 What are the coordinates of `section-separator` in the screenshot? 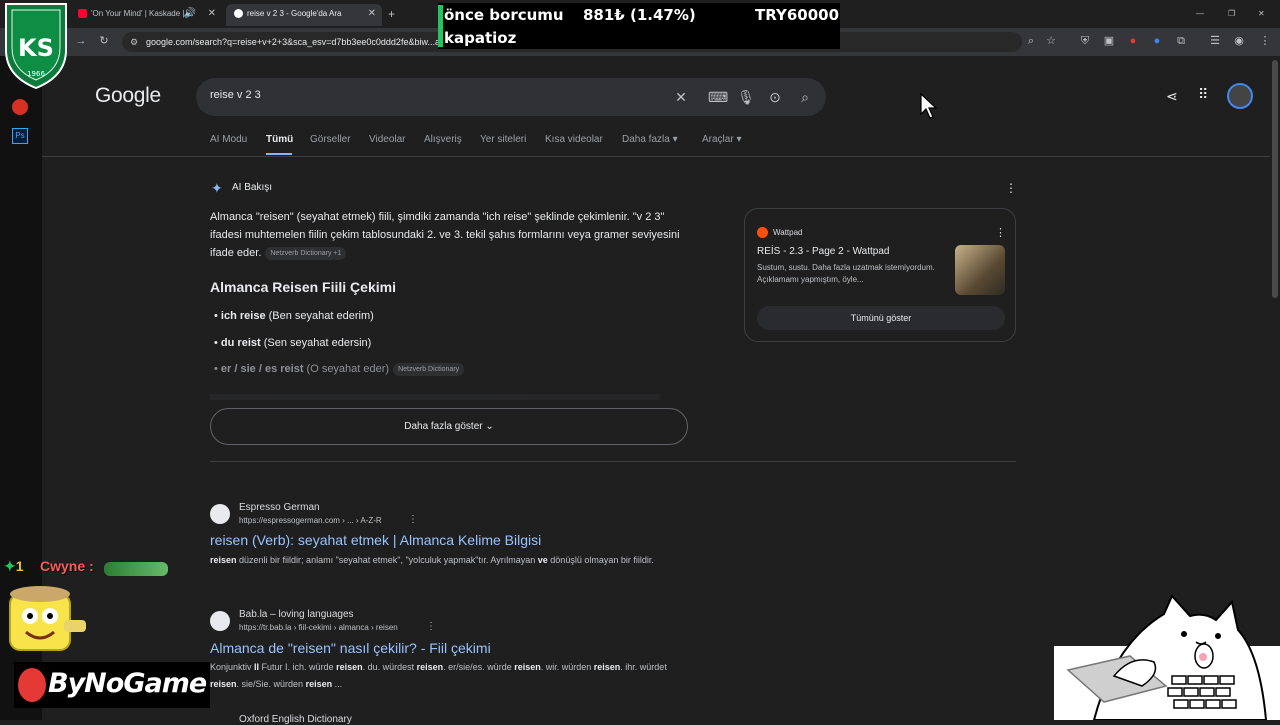 It's located at (613, 461).